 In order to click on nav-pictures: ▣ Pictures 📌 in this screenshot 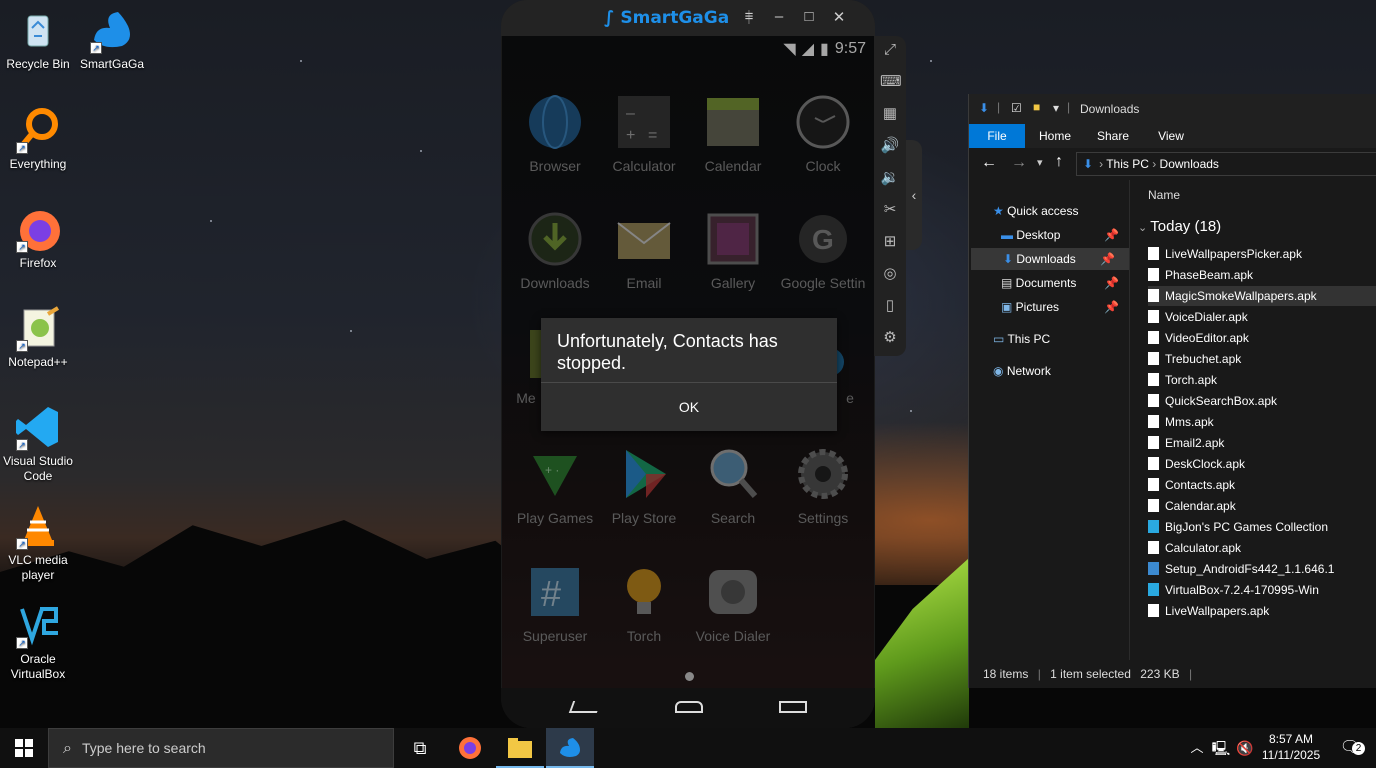, I will do `click(1066, 307)`.